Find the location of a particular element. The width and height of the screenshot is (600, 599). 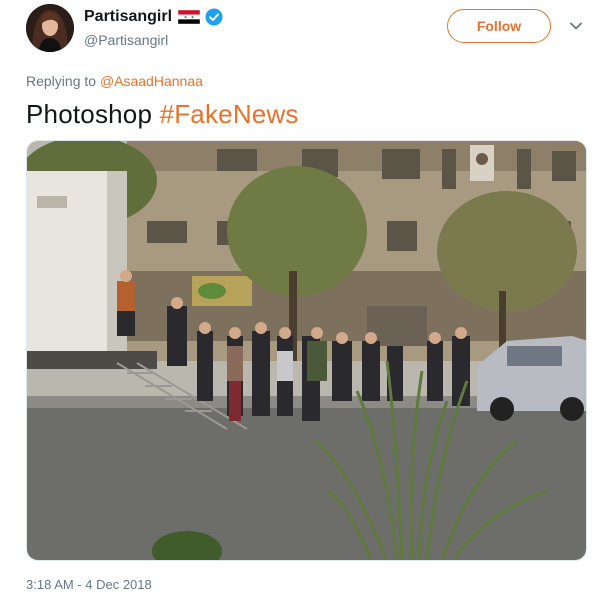

avatar-image is located at coordinates (50, 28).